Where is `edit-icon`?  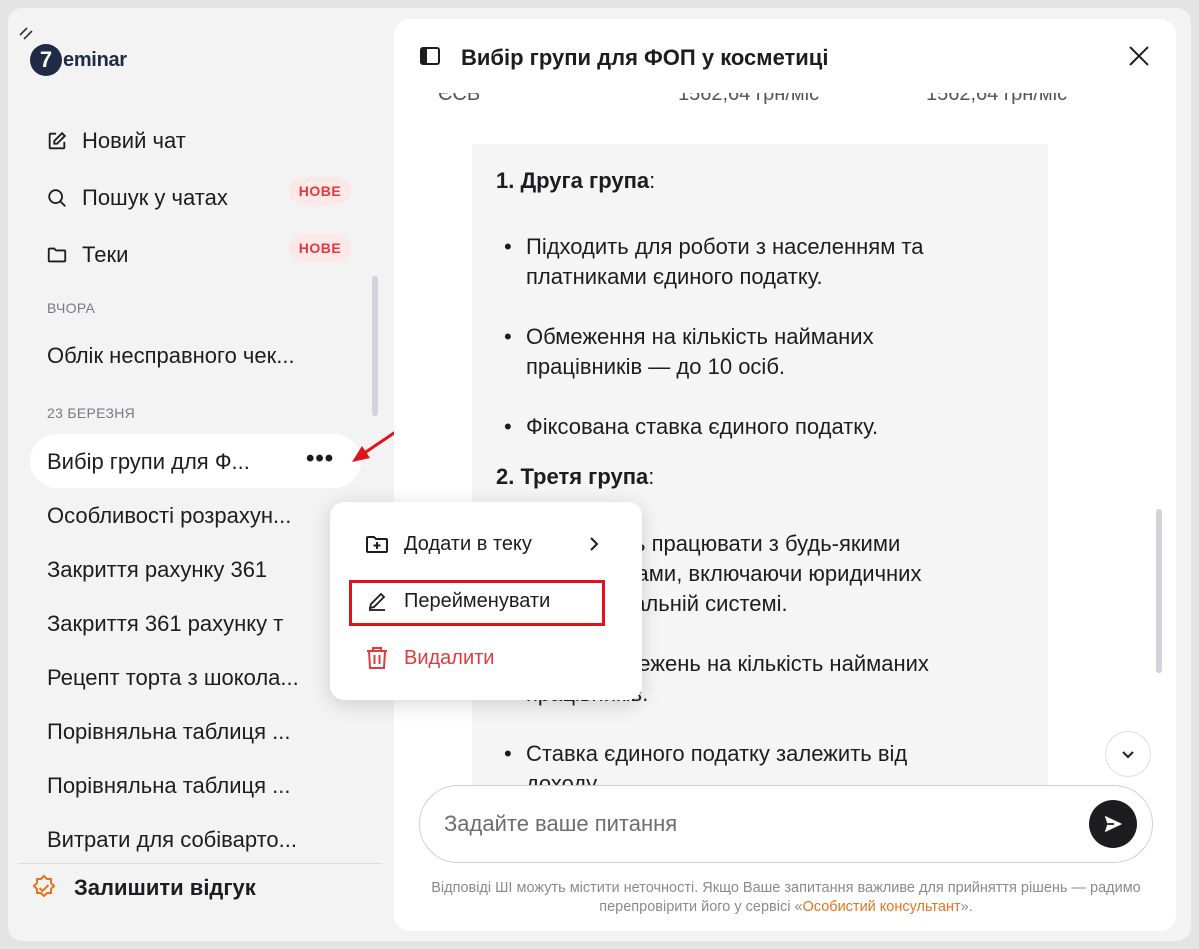 edit-icon is located at coordinates (57, 140).